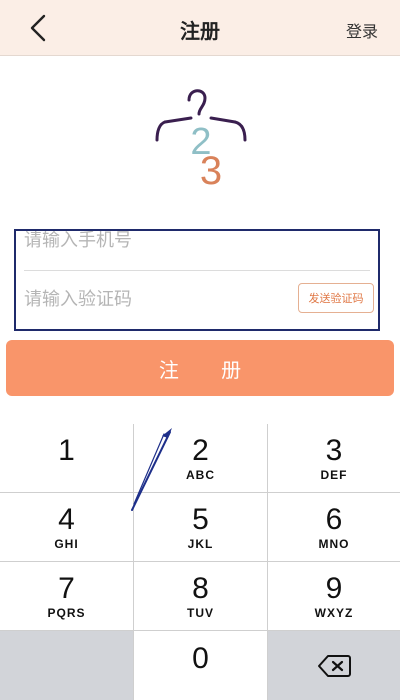 This screenshot has width=400, height=700. I want to click on send-code-button: 发送验证码, so click(336, 298).